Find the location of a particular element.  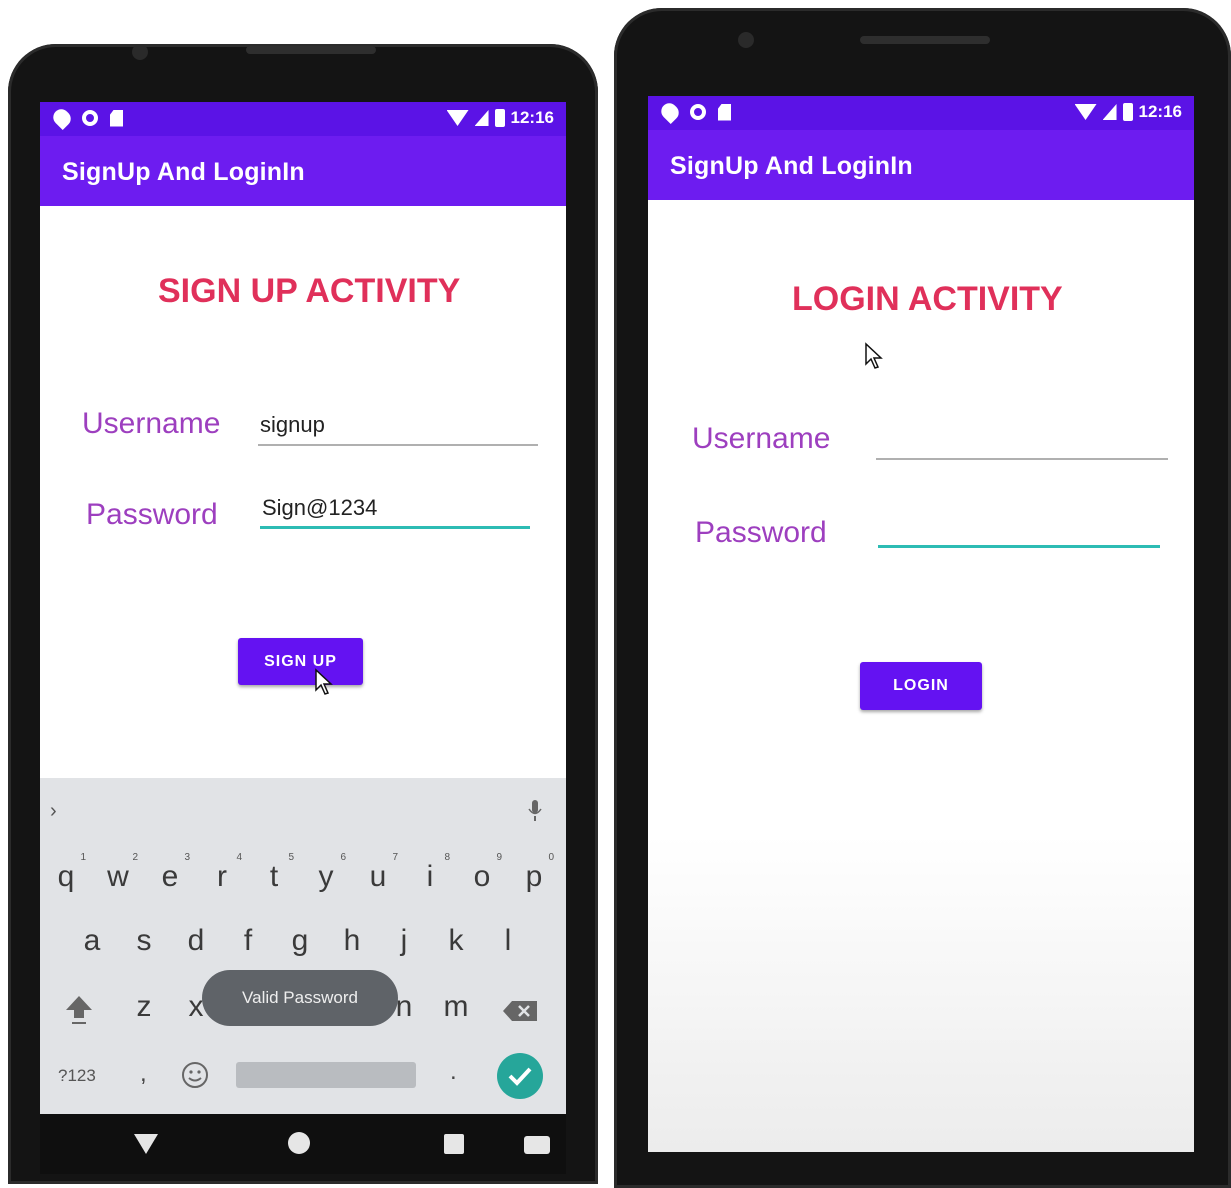

username-field is located at coordinates (1022, 442).